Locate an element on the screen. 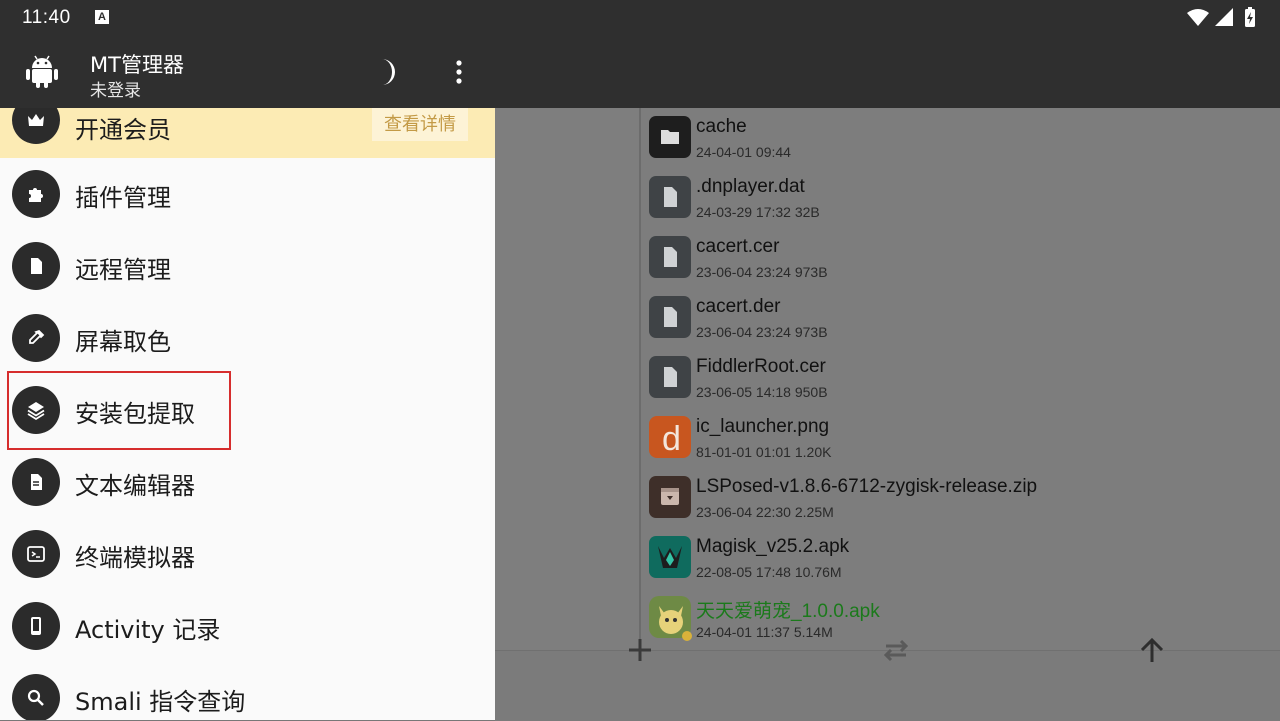 This screenshot has height=721, width=1280. file-row: d ic_launcher.png 81-01-01 01:01 1.20K is located at coordinates (958, 438).